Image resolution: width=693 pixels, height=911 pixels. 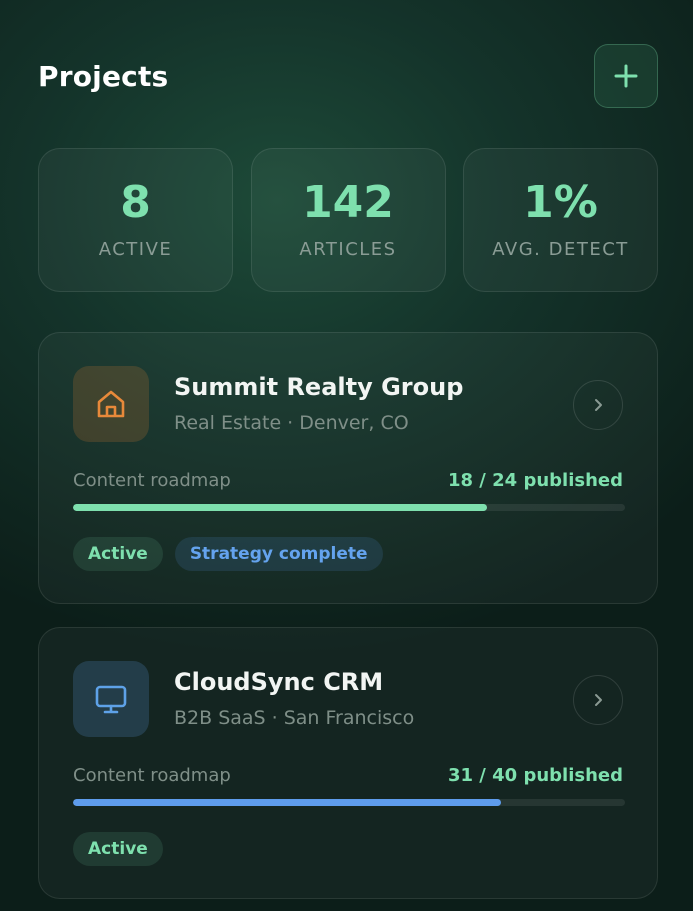 I want to click on add-project-button, so click(x=626, y=76).